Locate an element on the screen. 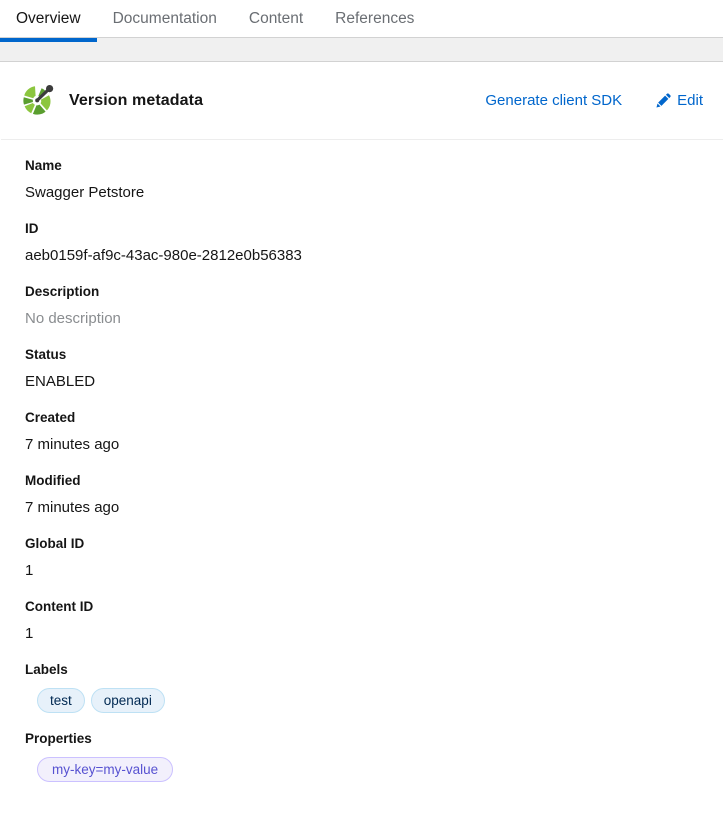 Image resolution: width=723 pixels, height=826 pixels. tab-references-label: References is located at coordinates (375, 18).